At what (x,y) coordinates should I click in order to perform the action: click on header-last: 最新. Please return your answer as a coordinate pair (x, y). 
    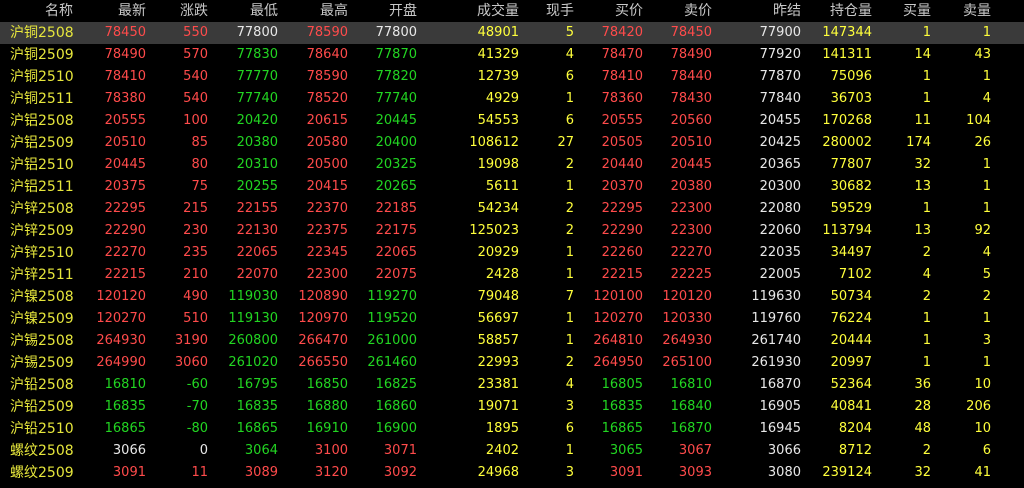
    Looking at the image, I should click on (111, 11).